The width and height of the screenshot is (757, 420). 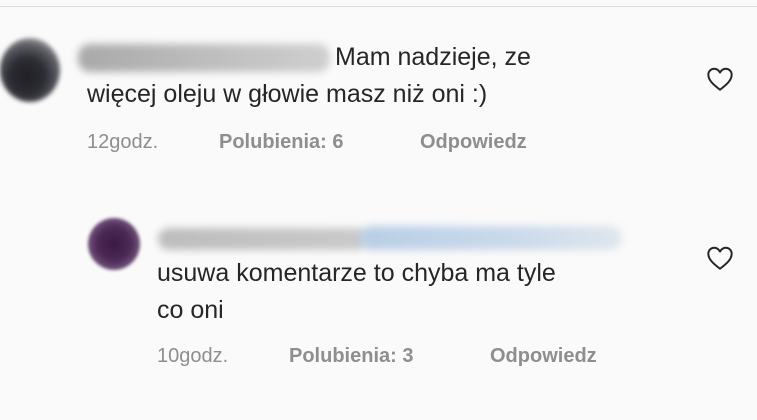 I want to click on comment-text-line: Mam nadzieje, ze, so click(x=433, y=57).